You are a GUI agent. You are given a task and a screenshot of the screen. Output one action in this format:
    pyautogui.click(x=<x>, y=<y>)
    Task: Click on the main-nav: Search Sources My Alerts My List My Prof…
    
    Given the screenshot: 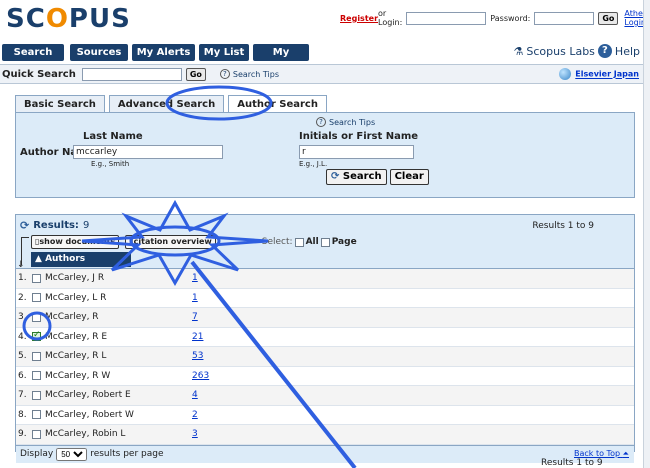 What is the action you would take?
    pyautogui.click(x=321, y=59)
    